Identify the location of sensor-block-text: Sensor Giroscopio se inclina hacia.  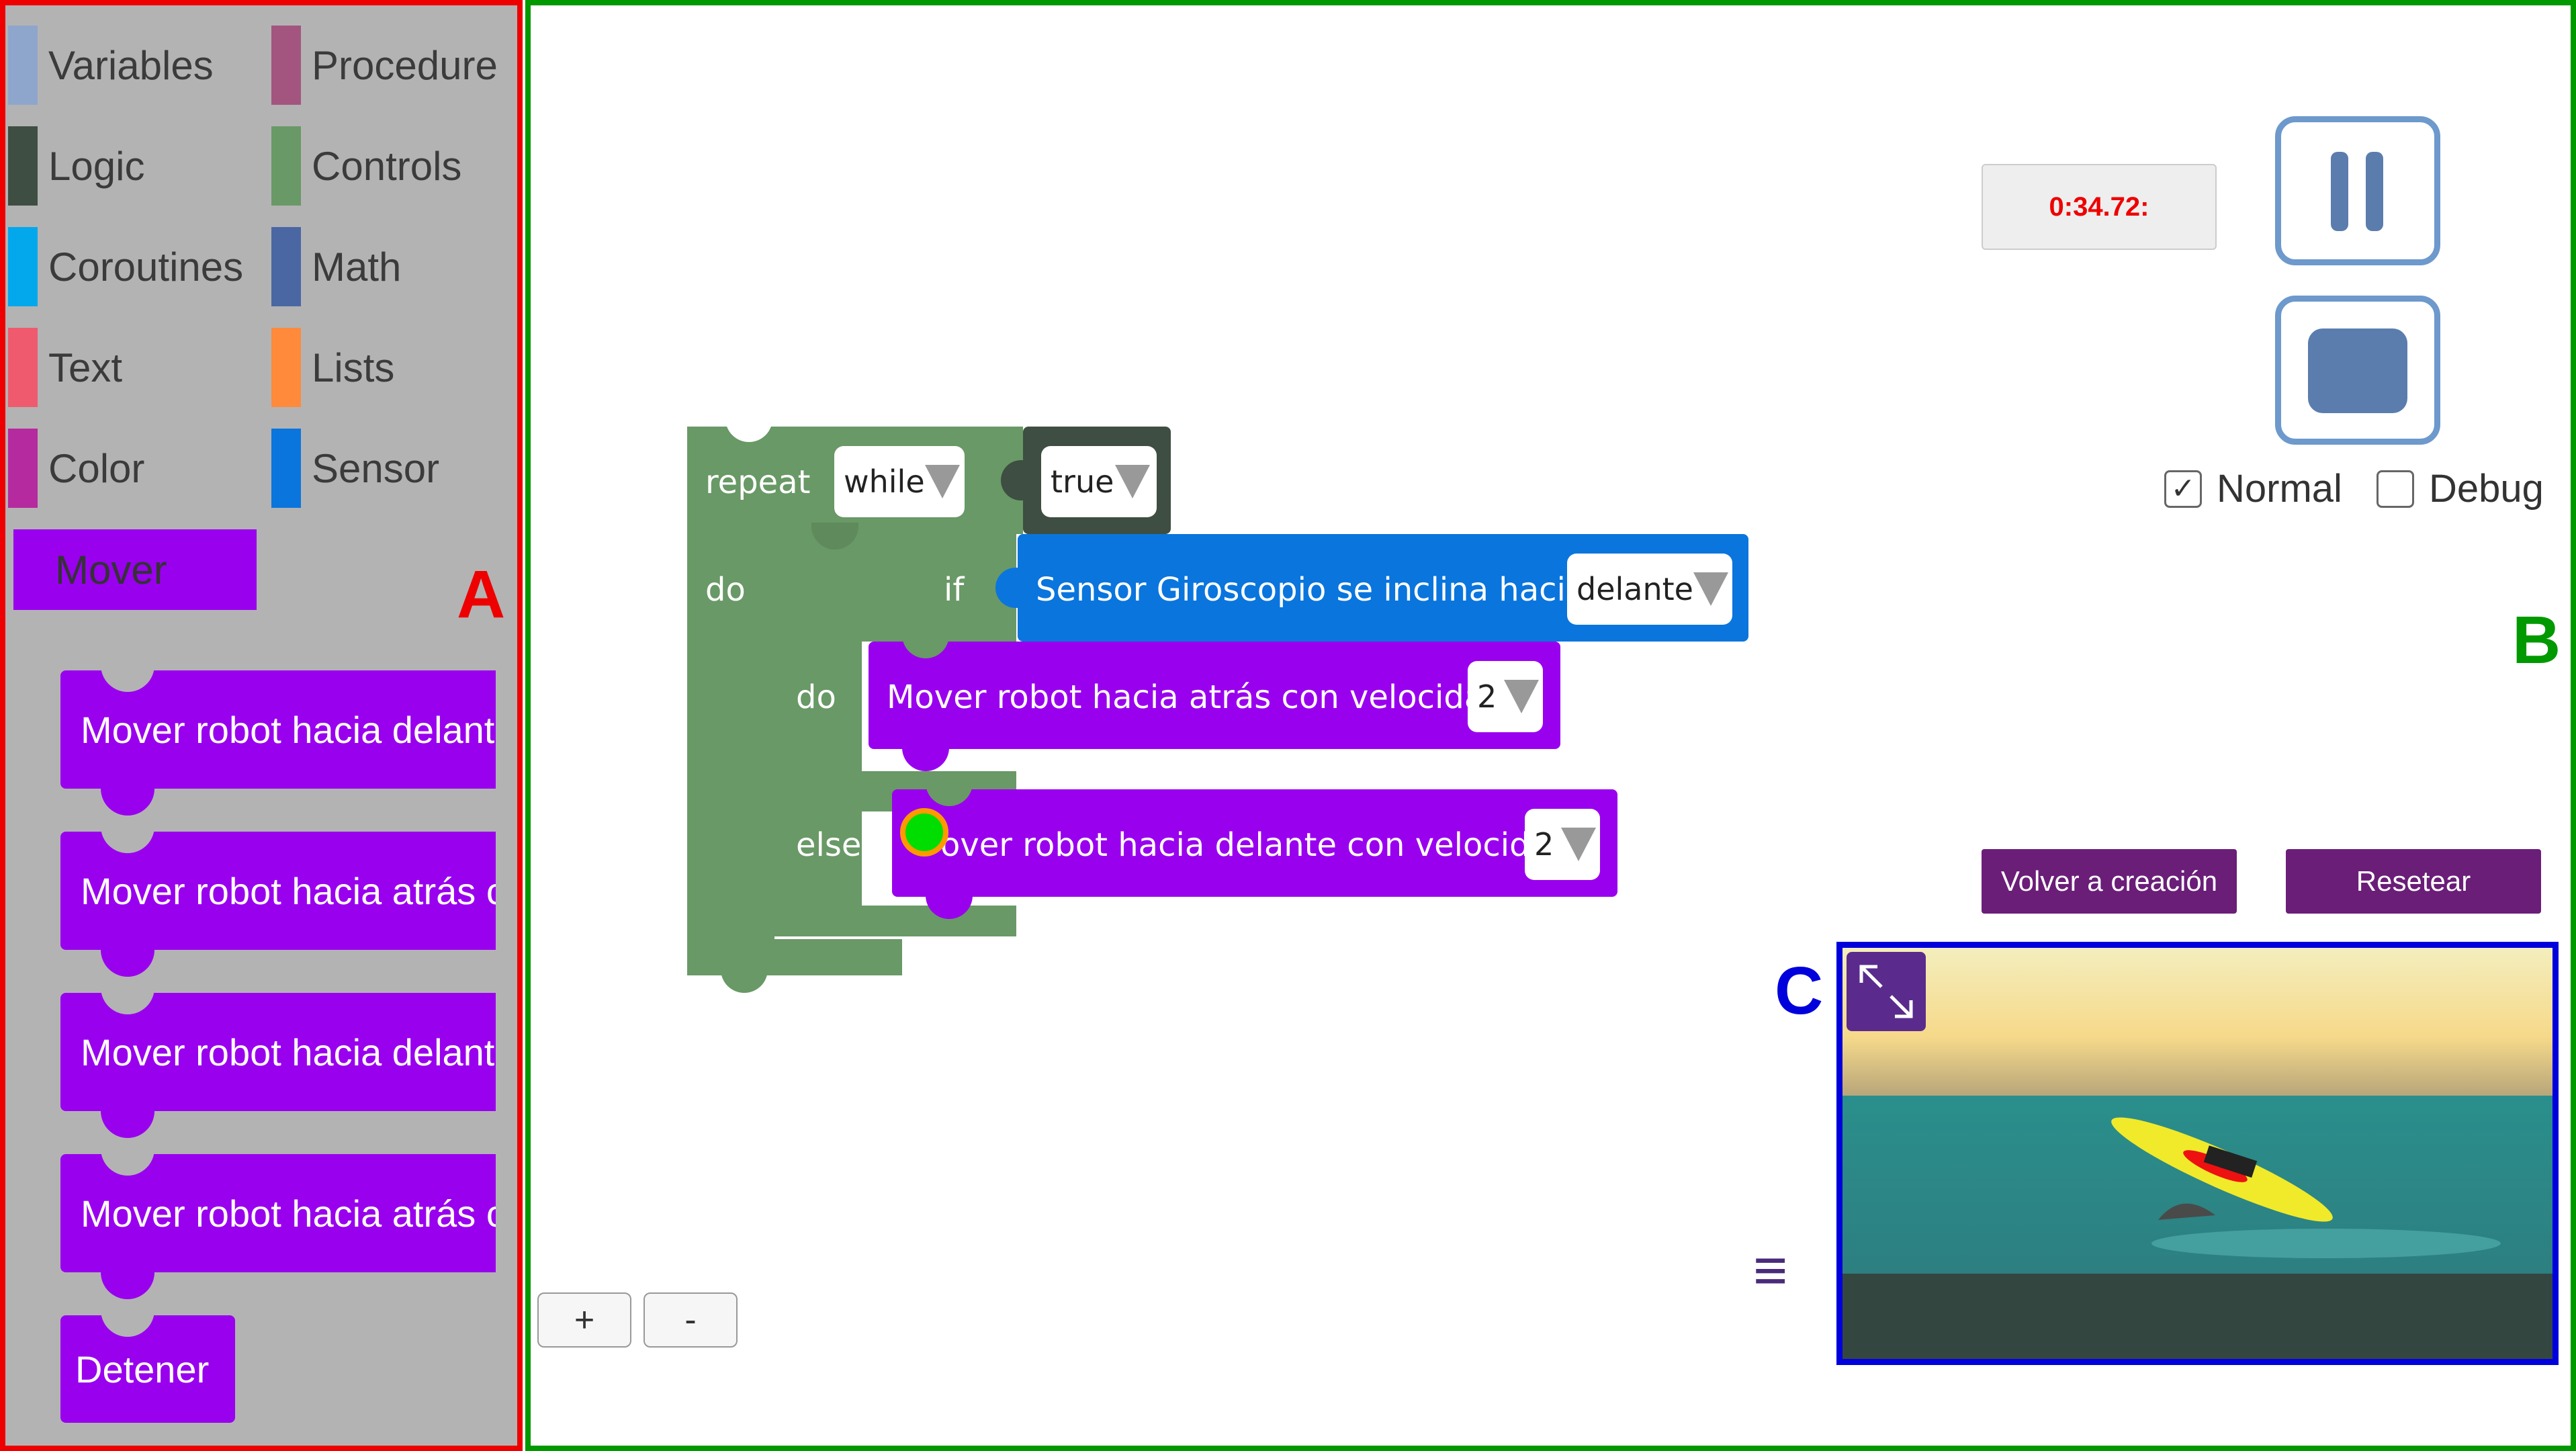
(1311, 590).